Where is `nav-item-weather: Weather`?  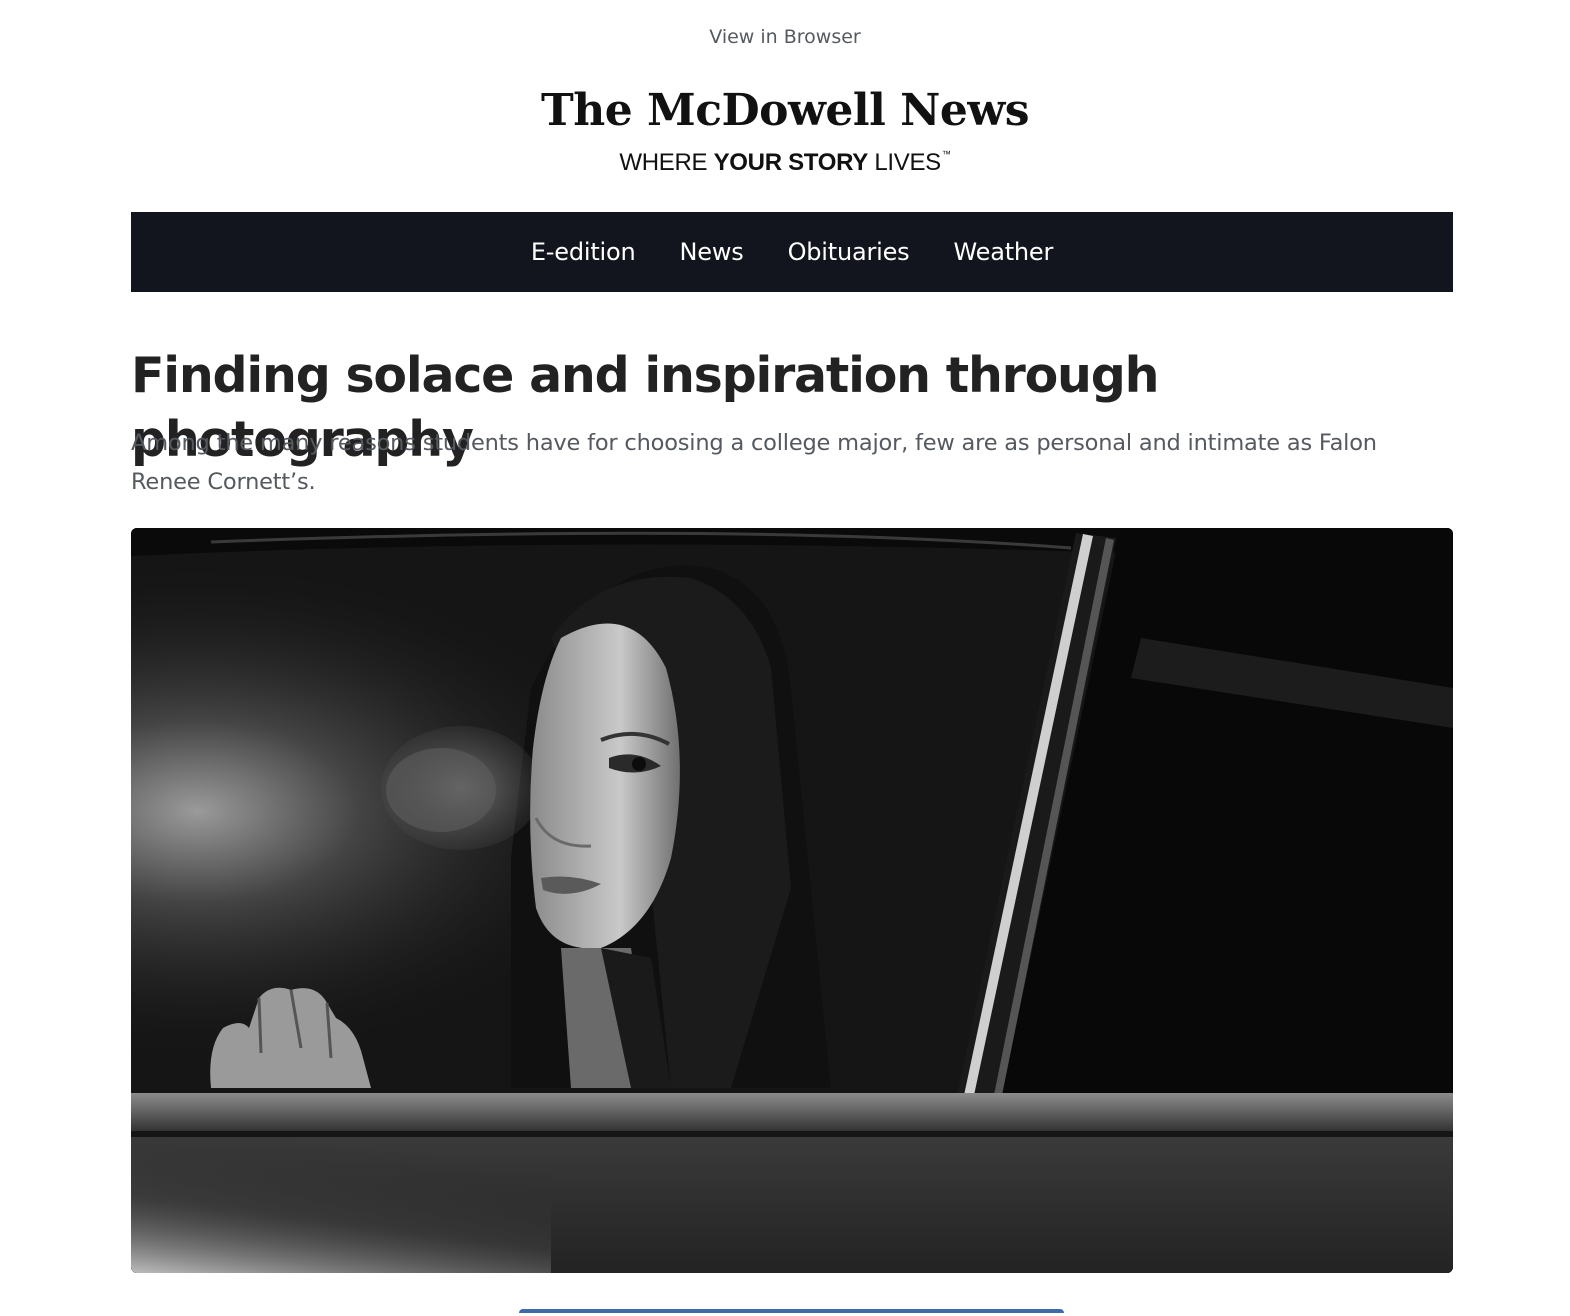 nav-item-weather: Weather is located at coordinates (1004, 252).